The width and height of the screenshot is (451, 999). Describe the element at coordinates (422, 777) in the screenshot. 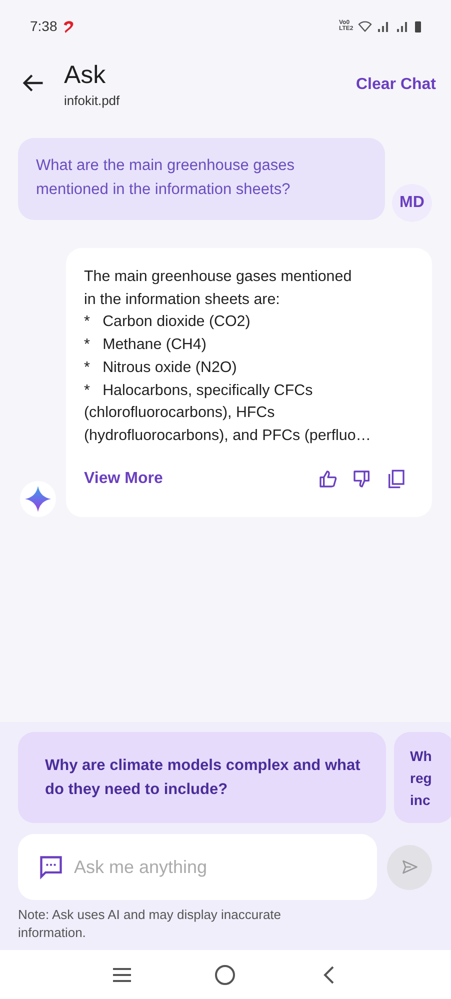

I see `suggestion-chip: Wh reg inc` at that location.